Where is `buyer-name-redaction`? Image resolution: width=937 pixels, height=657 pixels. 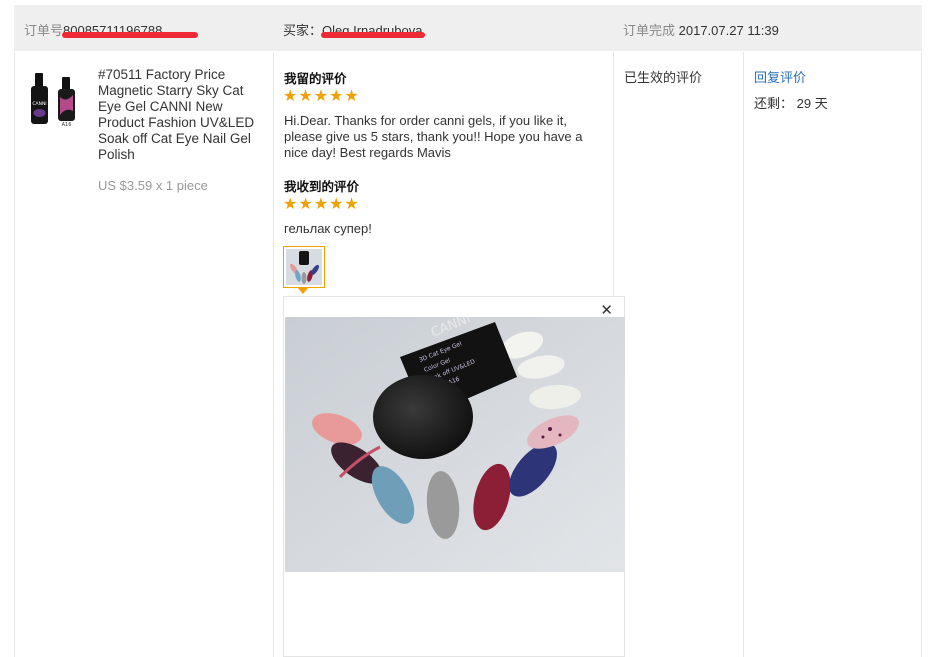
buyer-name-redaction is located at coordinates (373, 35).